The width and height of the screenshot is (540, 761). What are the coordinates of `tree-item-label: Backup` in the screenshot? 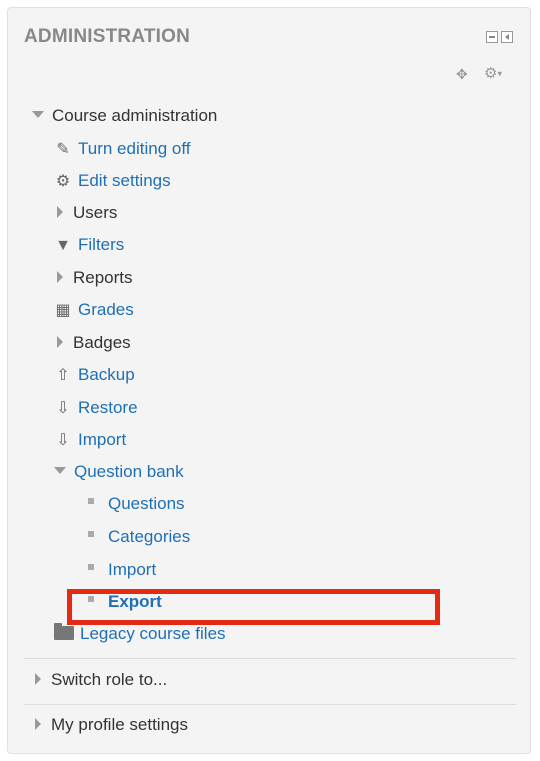 It's located at (106, 374).